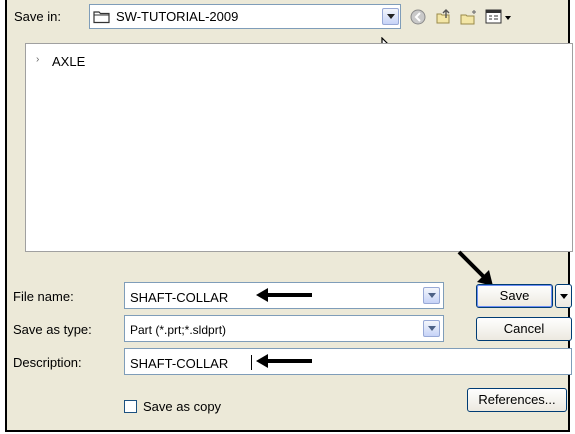  Describe the element at coordinates (251, 362) in the screenshot. I see `text-cursor` at that location.